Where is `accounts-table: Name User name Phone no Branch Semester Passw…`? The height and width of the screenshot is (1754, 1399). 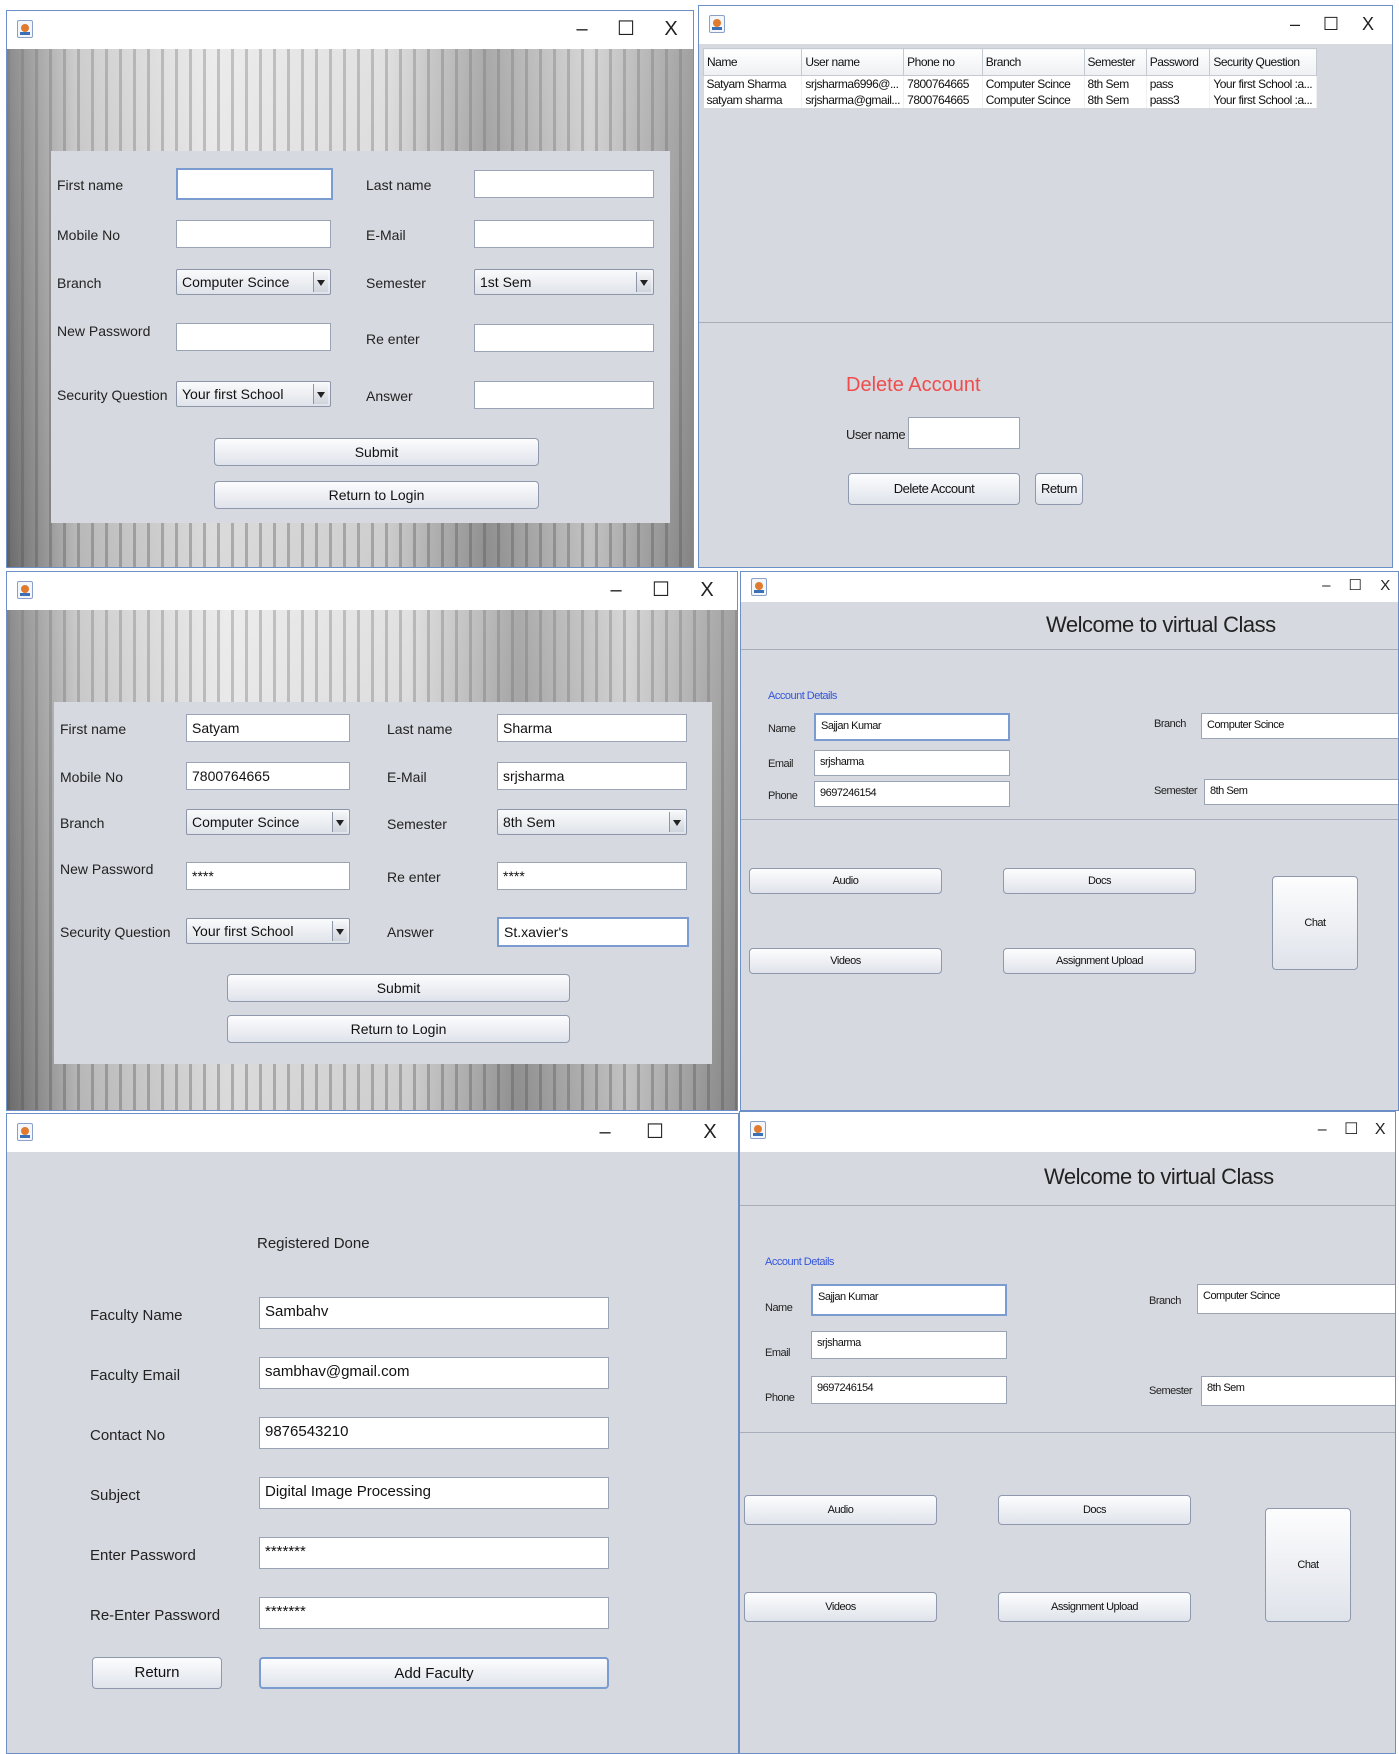
accounts-table: Name User name Phone no Branch Semester Passw… is located at coordinates (1009, 78).